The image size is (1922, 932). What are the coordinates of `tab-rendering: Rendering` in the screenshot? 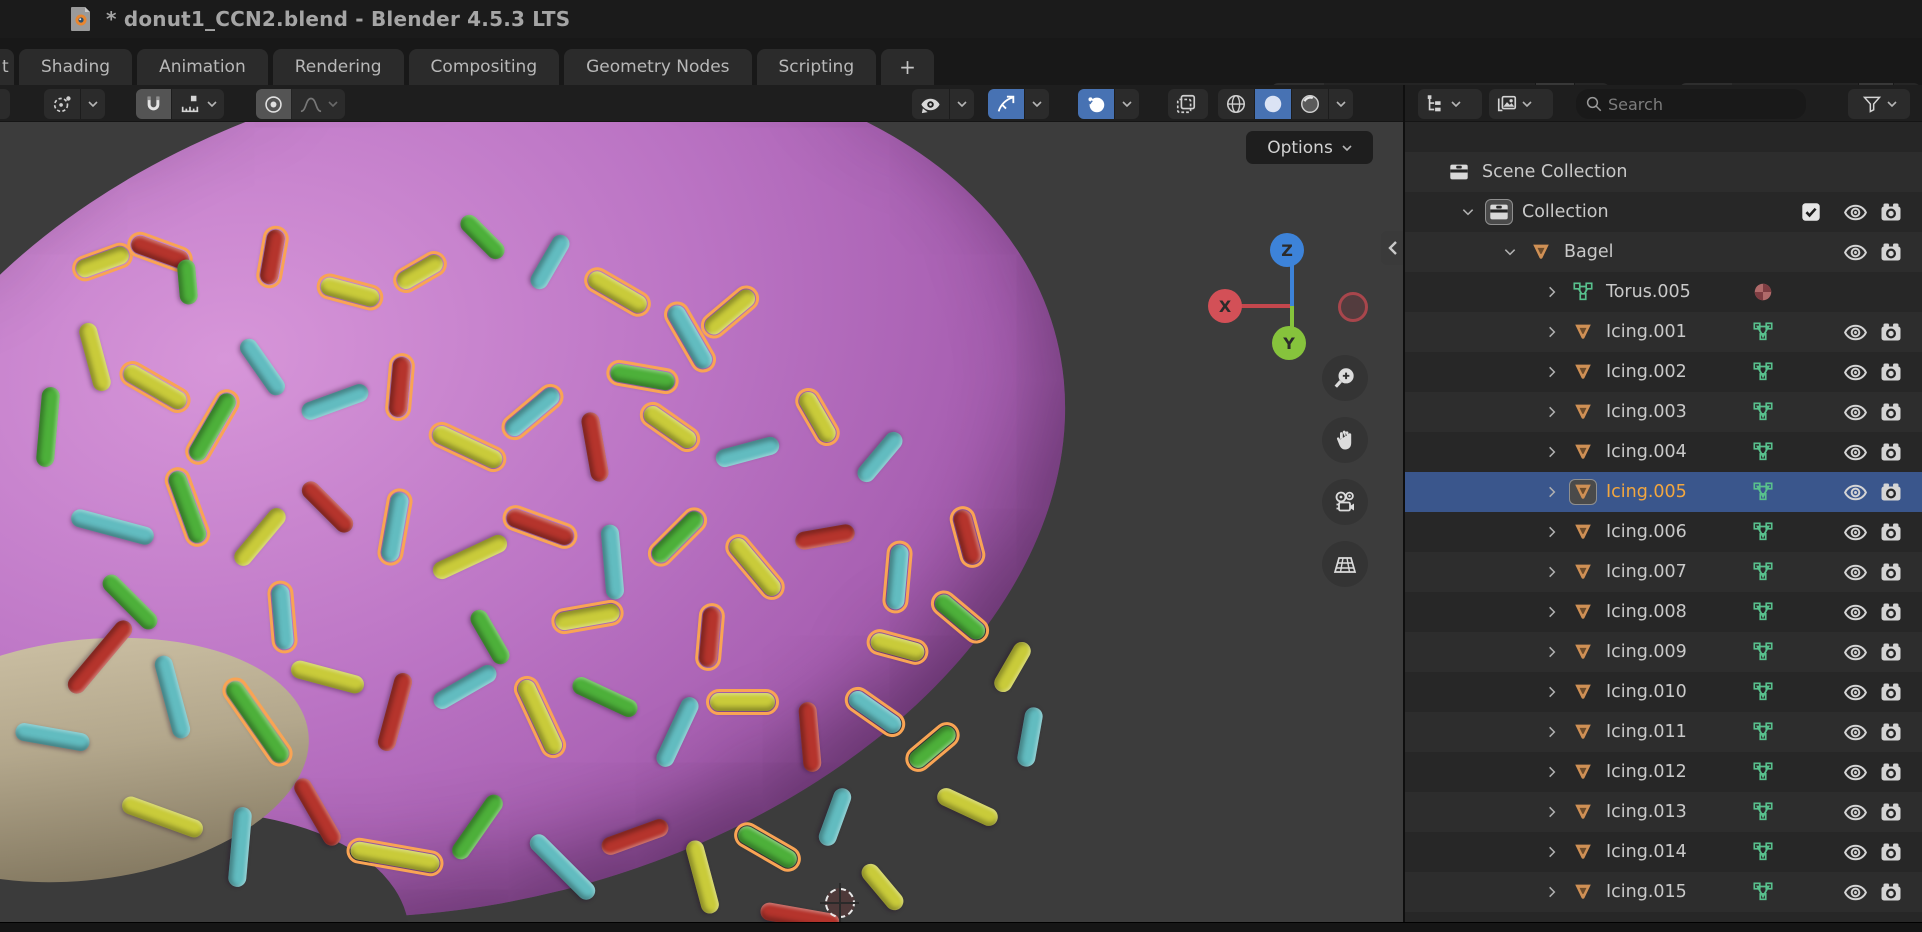 It's located at (338, 67).